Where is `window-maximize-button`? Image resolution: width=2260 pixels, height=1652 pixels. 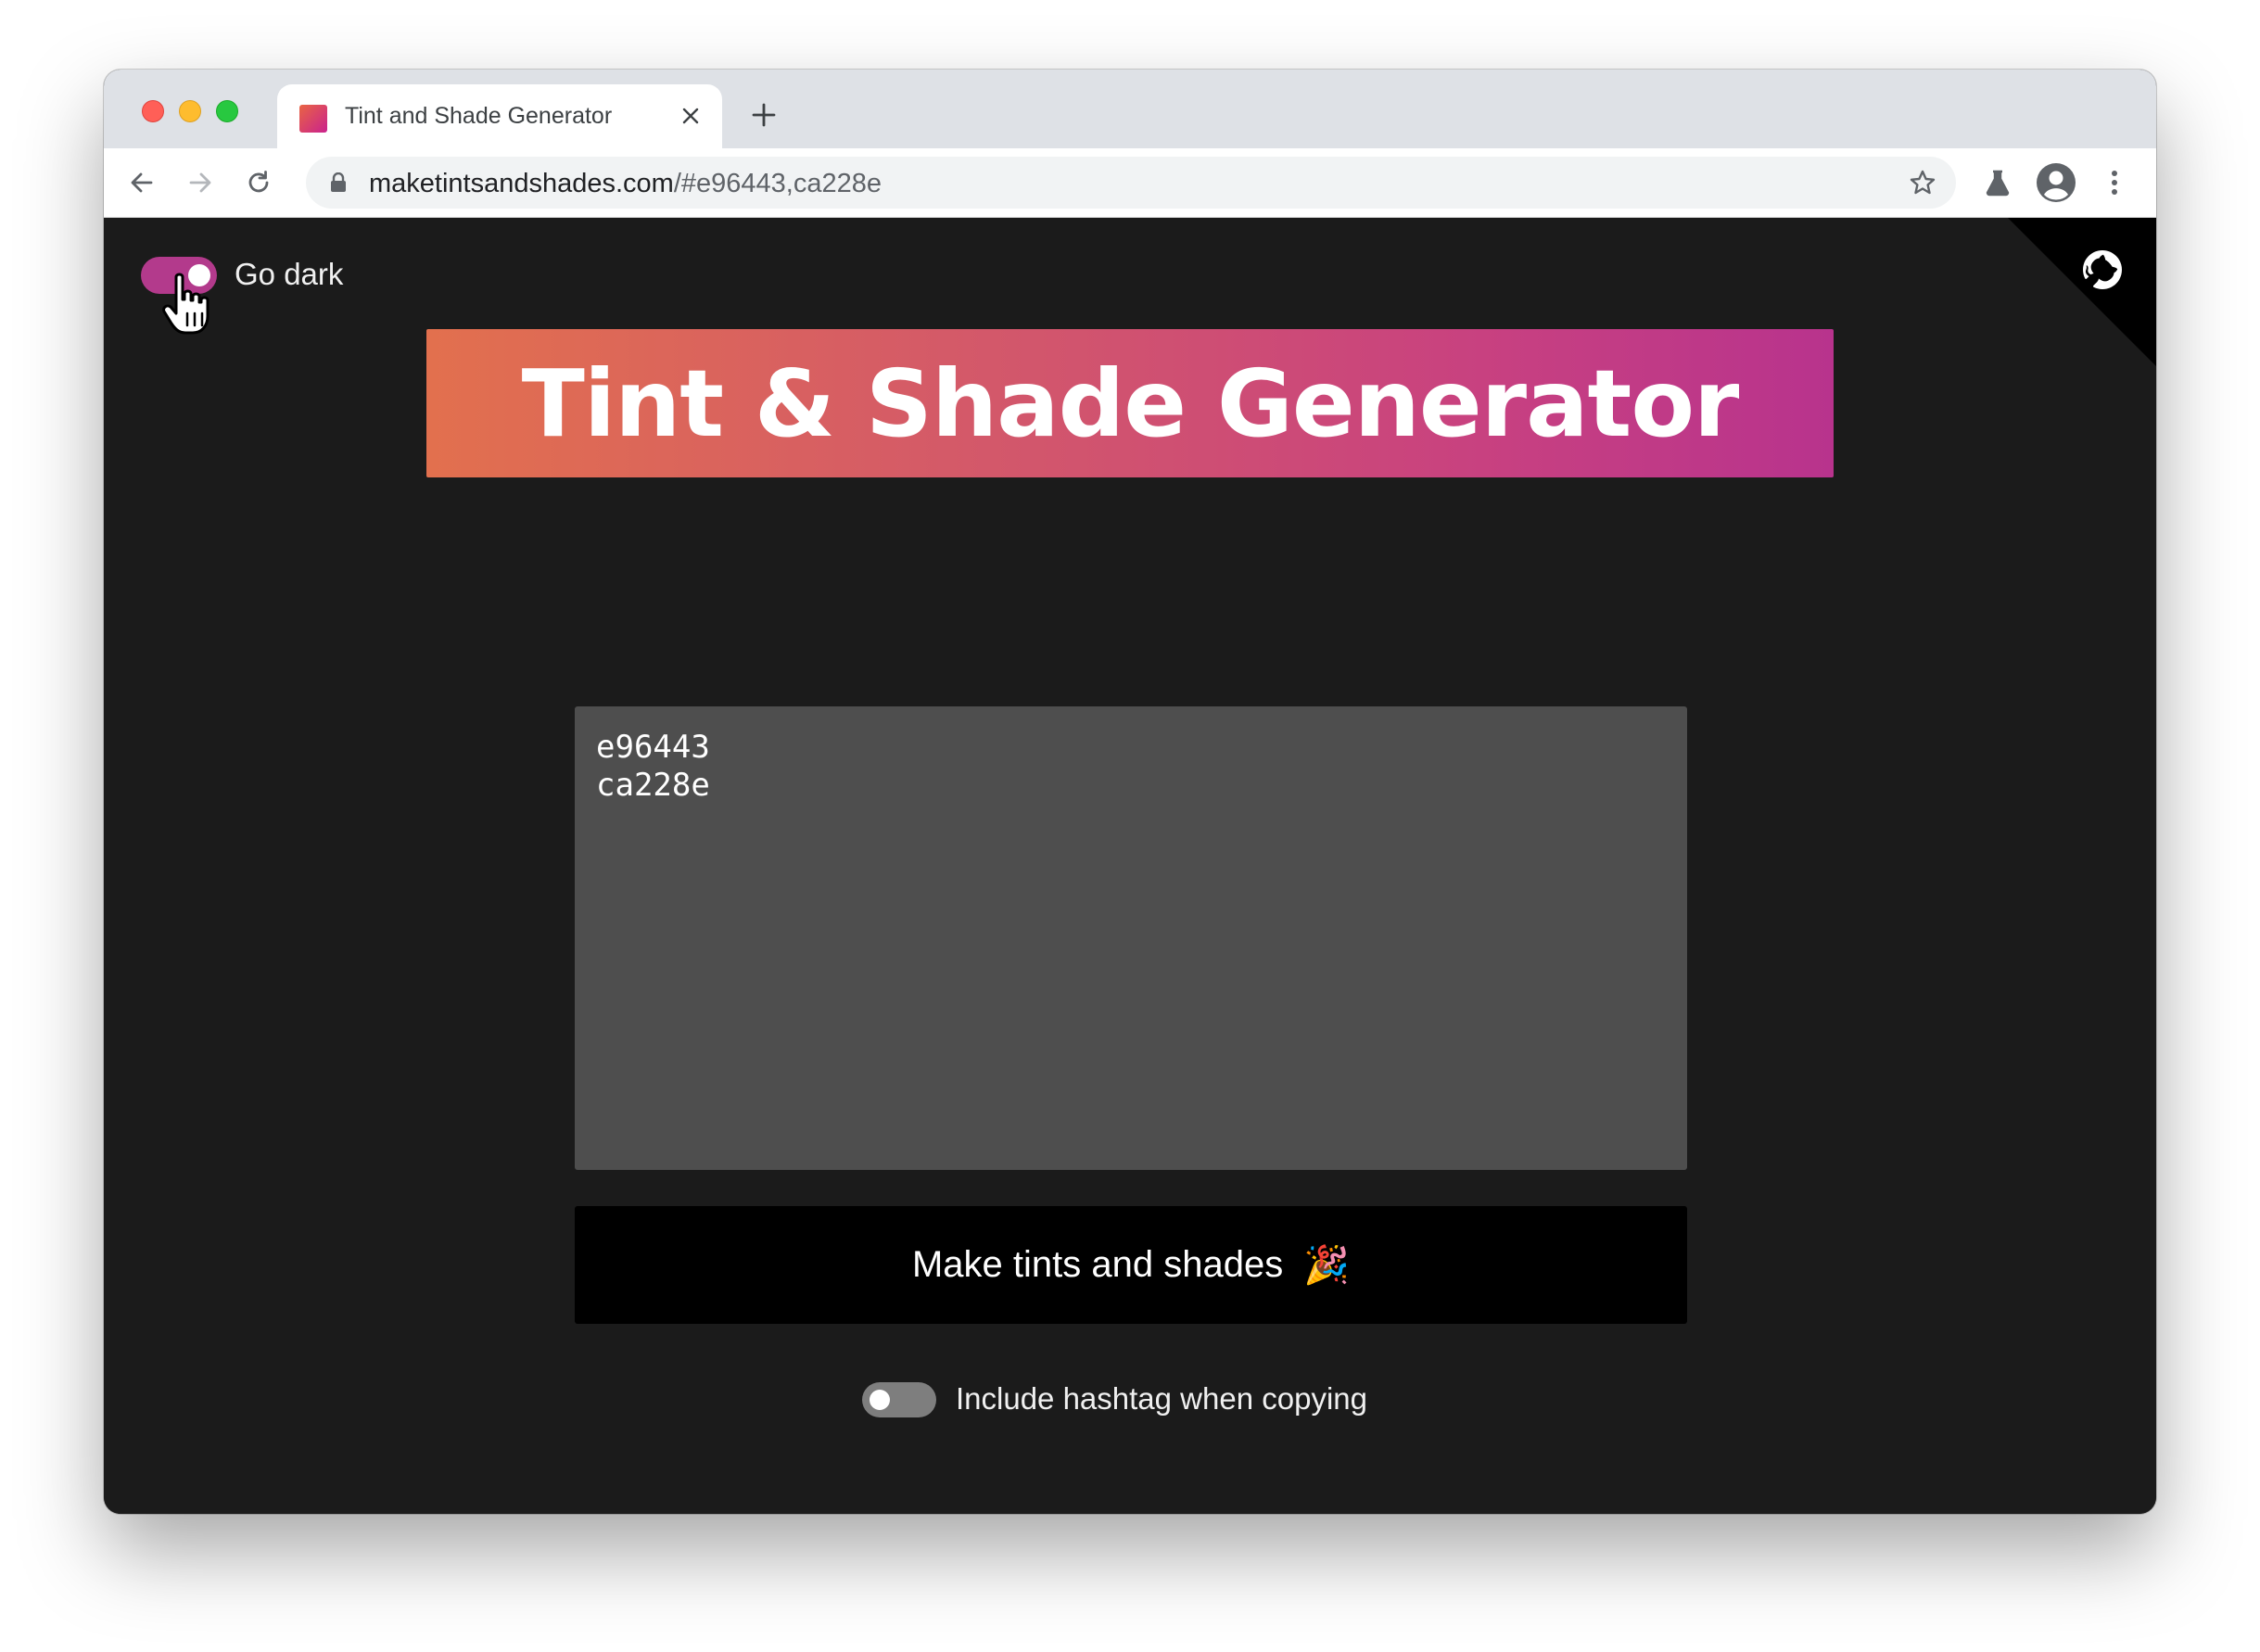 window-maximize-button is located at coordinates (227, 111).